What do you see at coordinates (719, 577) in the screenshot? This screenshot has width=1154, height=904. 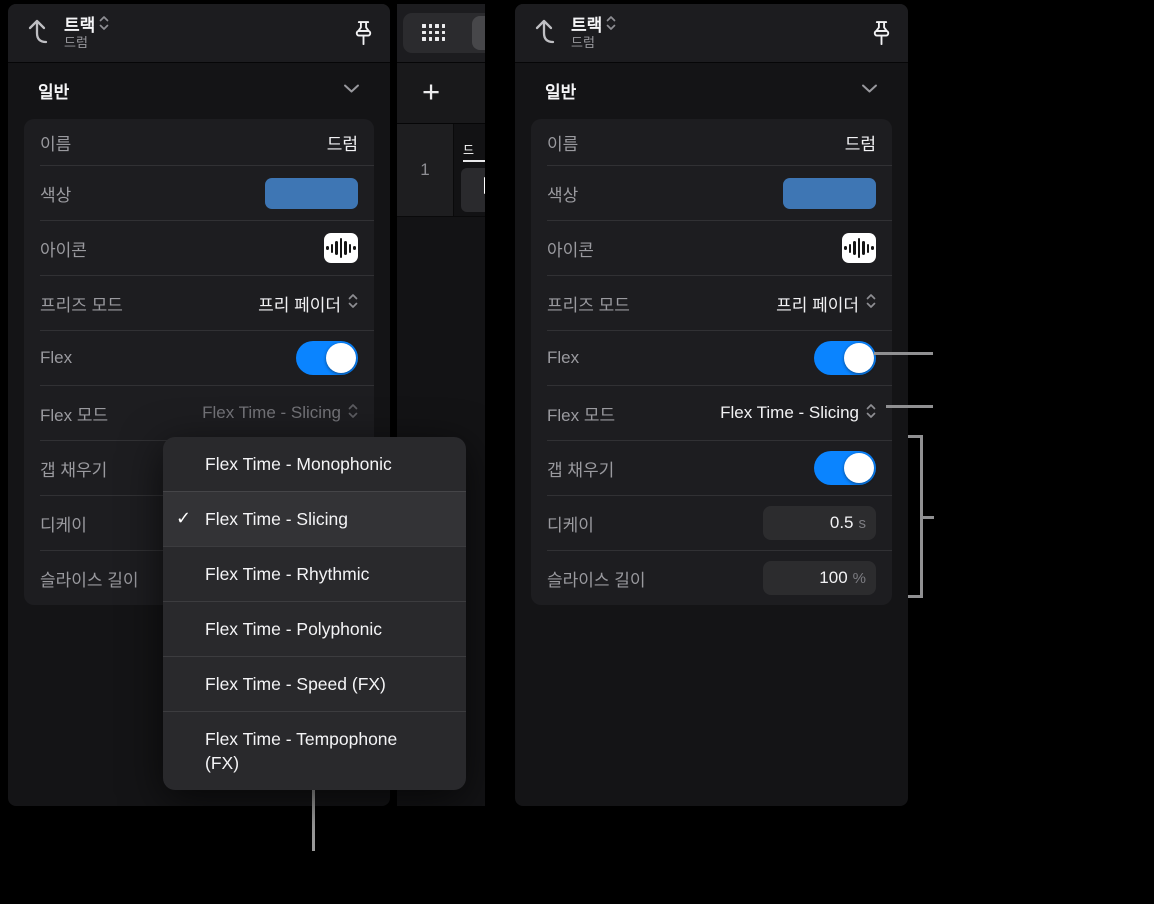 I see `row-slice-length: 슬라이스 길이 100 %` at bounding box center [719, 577].